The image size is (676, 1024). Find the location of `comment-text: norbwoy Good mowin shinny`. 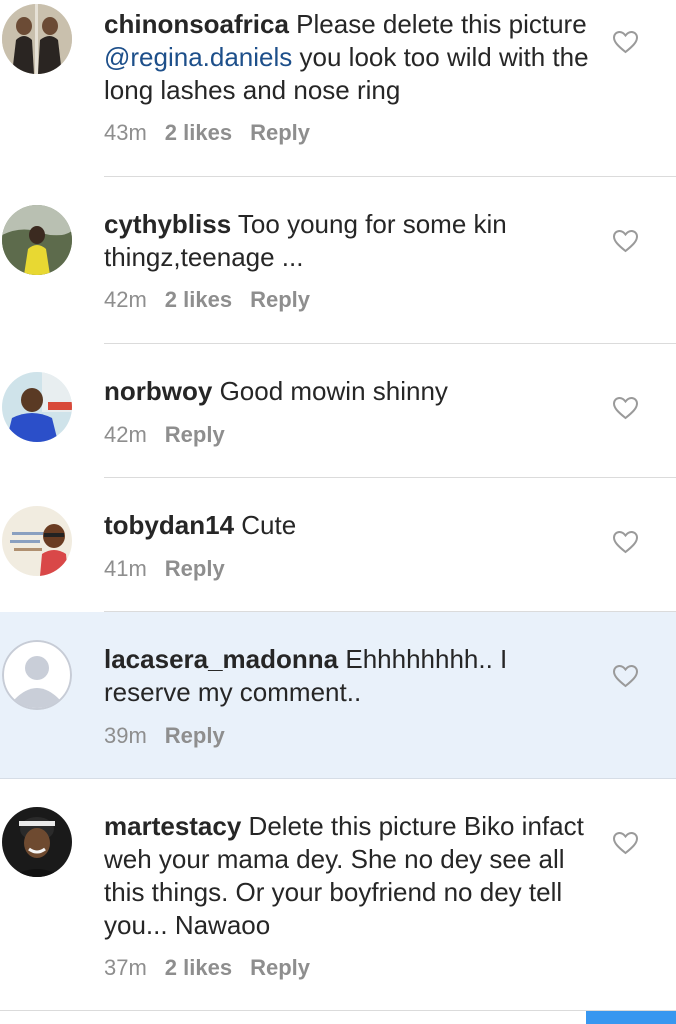

comment-text: norbwoy Good mowin shinny is located at coordinates (349, 391).